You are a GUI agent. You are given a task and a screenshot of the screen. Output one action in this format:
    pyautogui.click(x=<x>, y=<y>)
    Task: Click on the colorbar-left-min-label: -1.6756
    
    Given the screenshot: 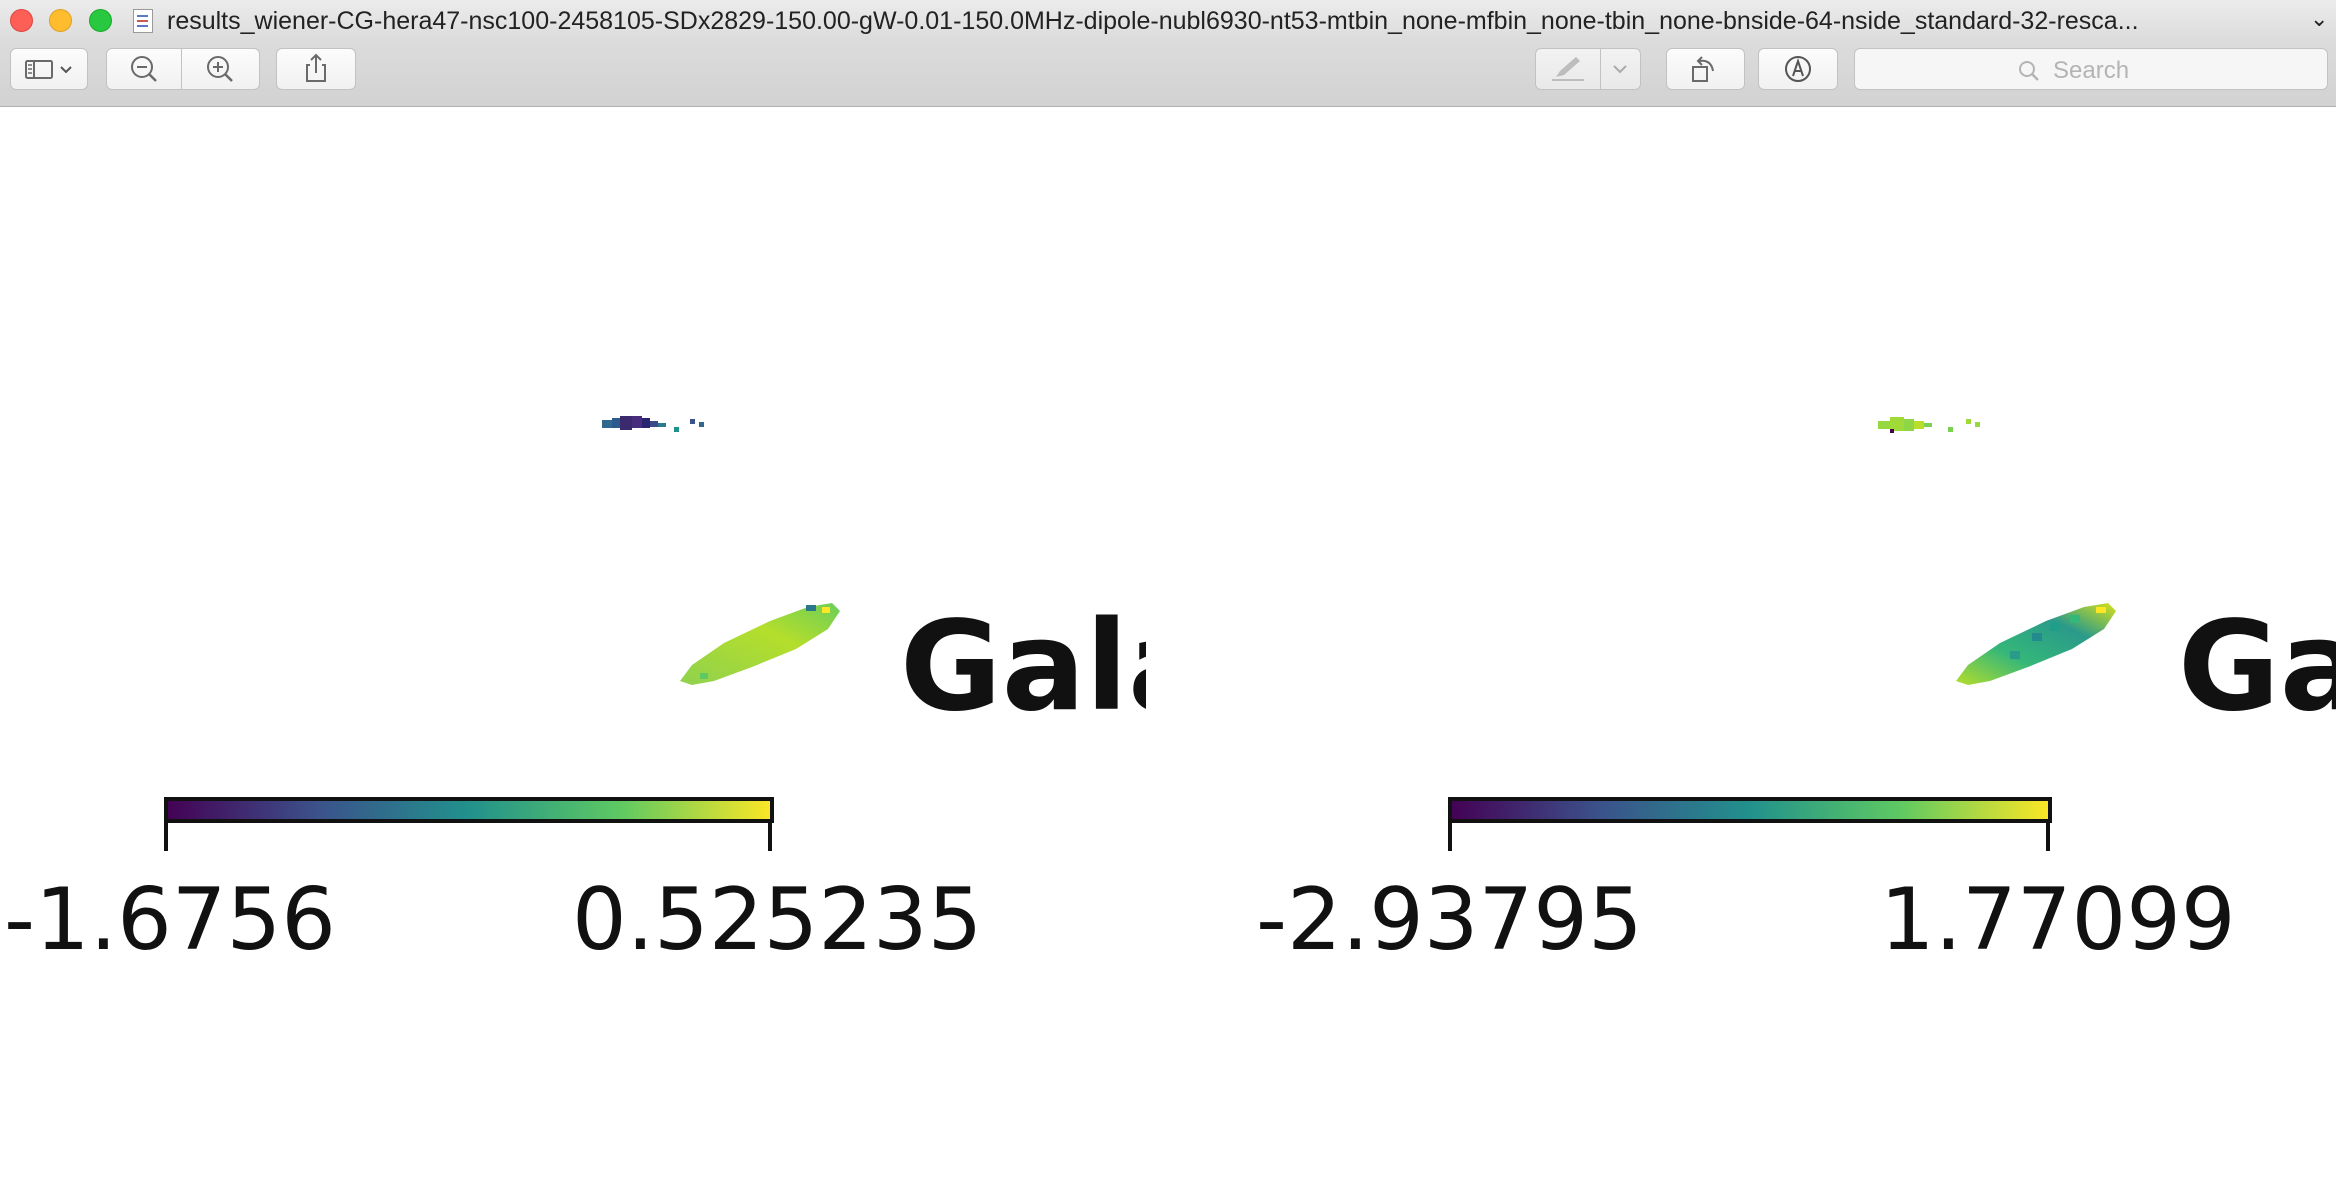 What is the action you would take?
    pyautogui.click(x=170, y=920)
    